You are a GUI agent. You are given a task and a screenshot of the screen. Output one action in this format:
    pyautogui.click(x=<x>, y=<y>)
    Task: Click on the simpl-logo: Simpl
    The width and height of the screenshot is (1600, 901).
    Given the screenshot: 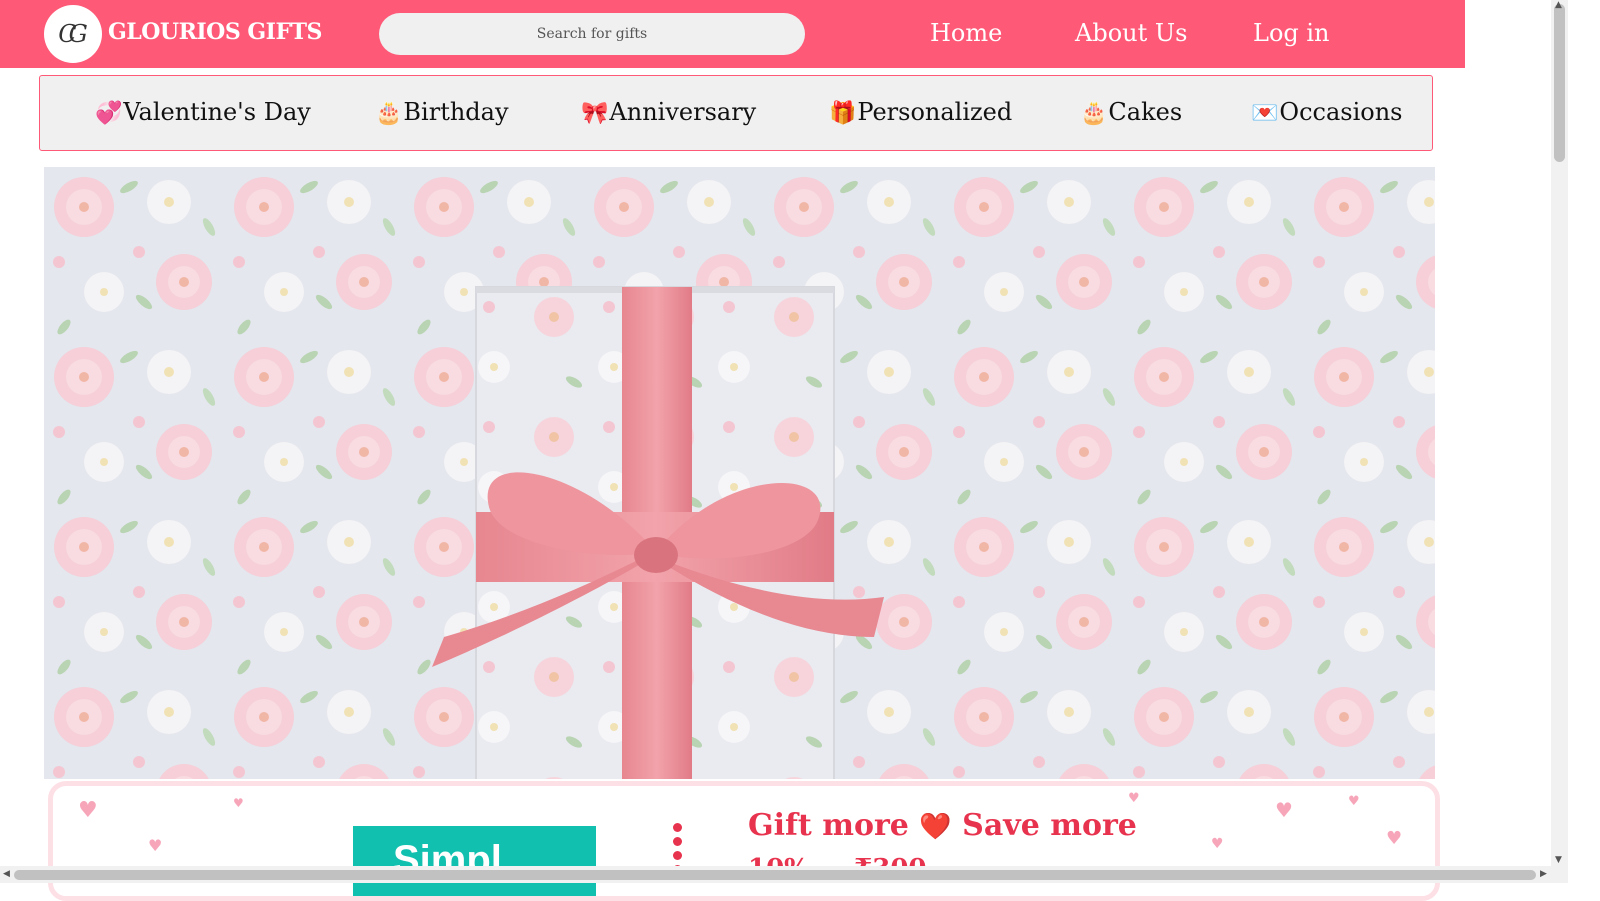 What is the action you would take?
    pyautogui.click(x=474, y=861)
    